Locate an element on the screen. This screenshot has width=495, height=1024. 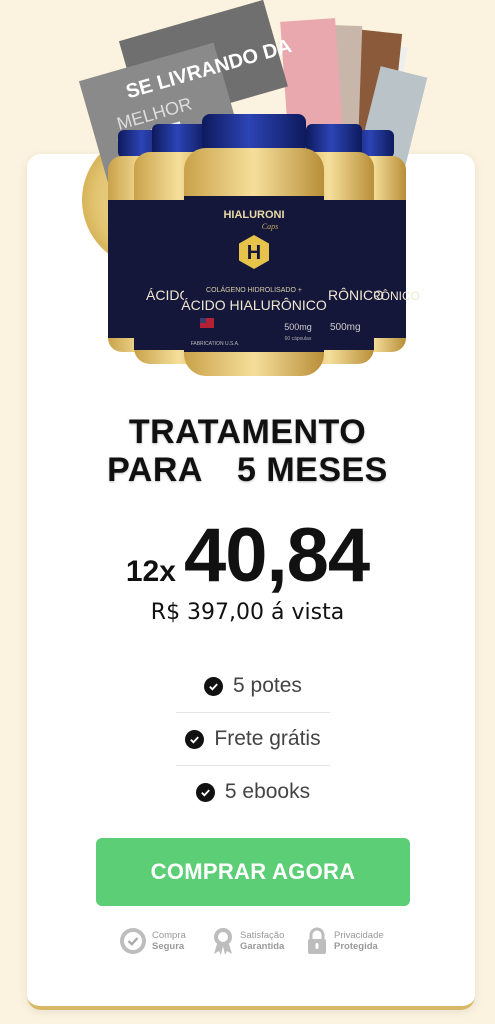
badge-line2: Segura is located at coordinates (168, 946).